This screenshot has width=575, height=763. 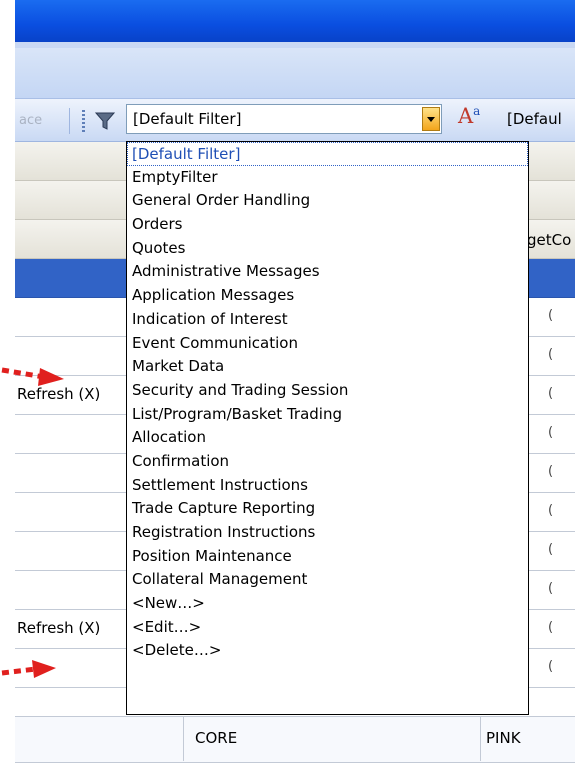 I want to click on toolbar-clipped-label: ace, so click(x=30, y=120).